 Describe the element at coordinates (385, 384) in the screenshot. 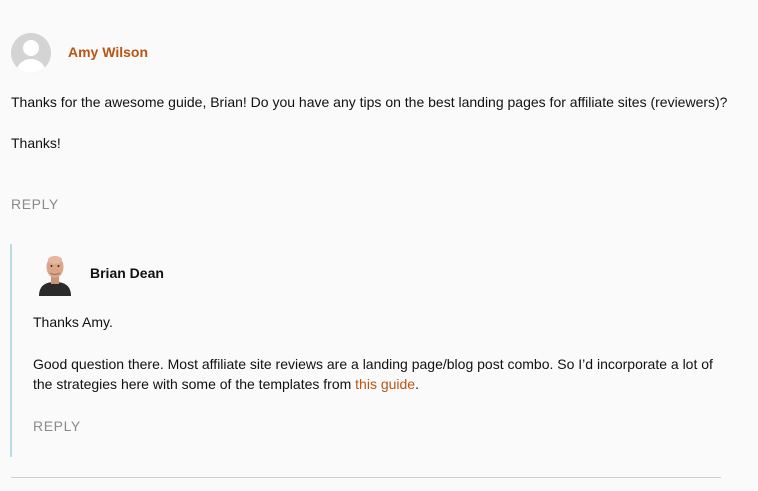

I see `guide-link: this guide` at that location.